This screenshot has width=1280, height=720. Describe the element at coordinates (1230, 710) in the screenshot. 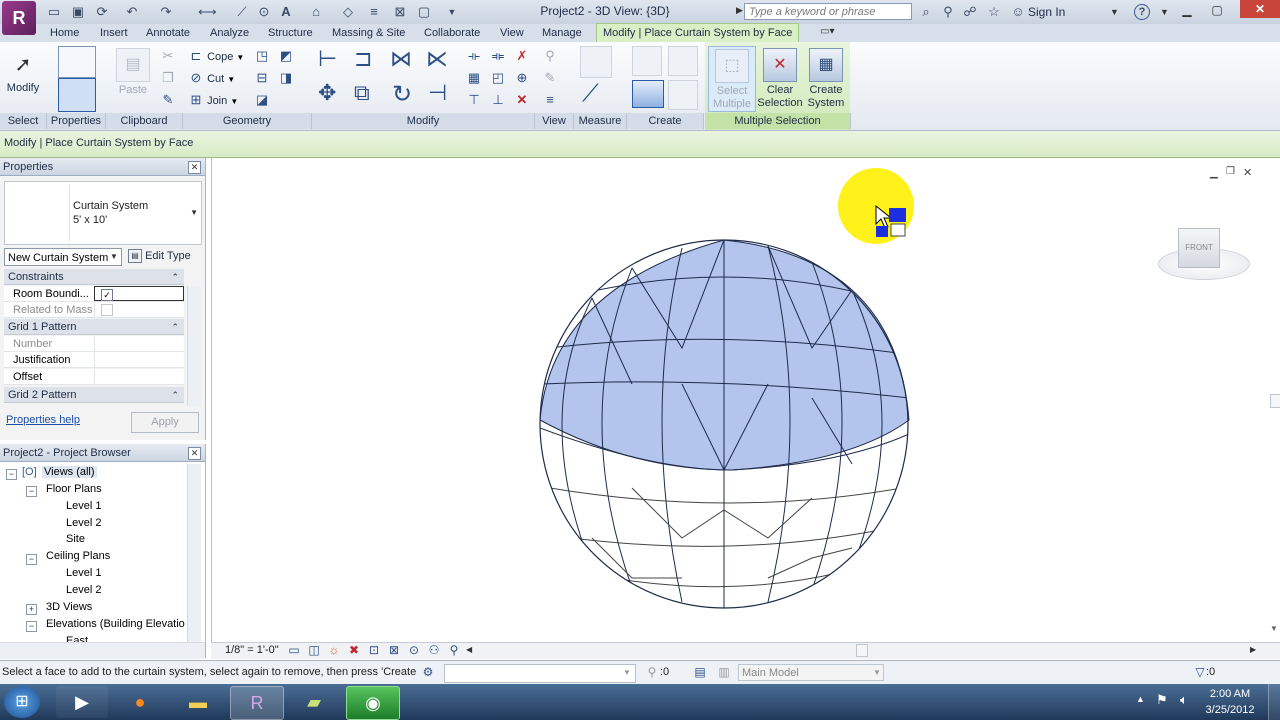

I see `clock-date: 3/25/2012` at that location.